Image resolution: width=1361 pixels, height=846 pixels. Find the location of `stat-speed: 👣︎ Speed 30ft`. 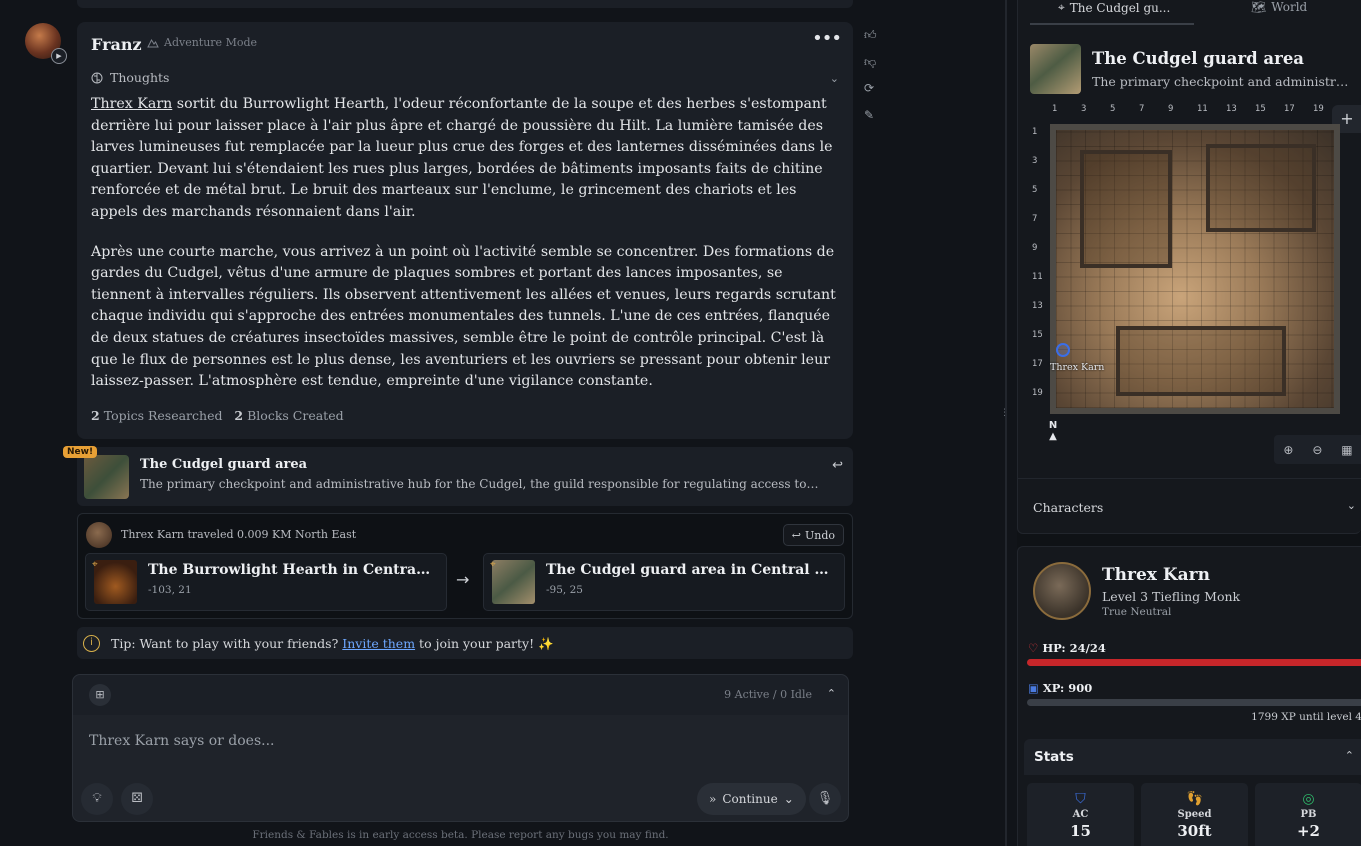

stat-speed: 👣︎ Speed 30ft is located at coordinates (1194, 814).